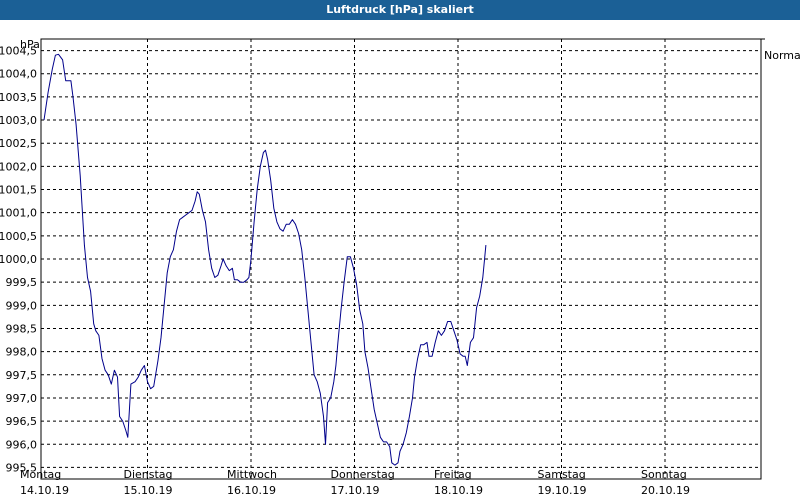 This screenshot has height=500, width=800. I want to click on y-tick-label: 999,0, so click(22, 305).